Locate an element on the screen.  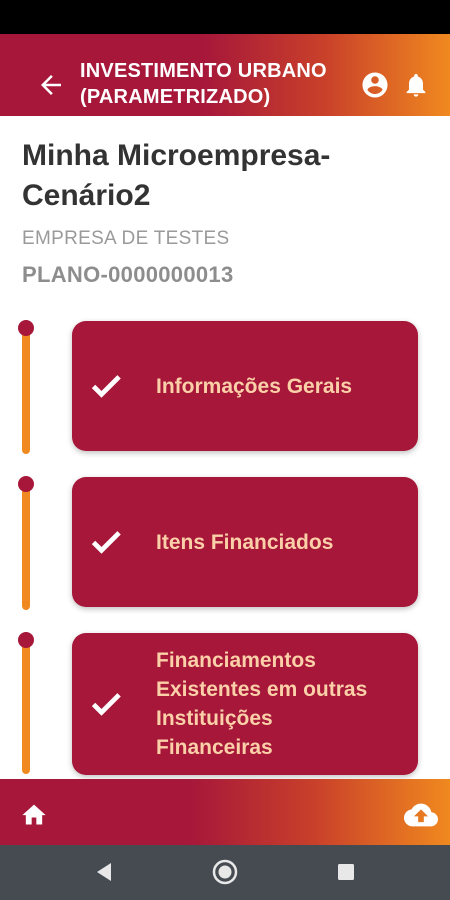
plan-name-line-1: Minha Microempresa- is located at coordinates (176, 155).